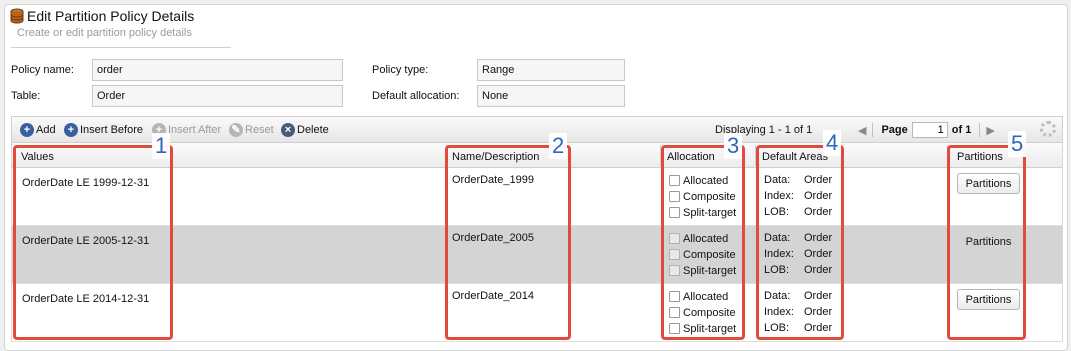  What do you see at coordinates (691, 157) in the screenshot?
I see `column-header-allocation: Allocation` at bounding box center [691, 157].